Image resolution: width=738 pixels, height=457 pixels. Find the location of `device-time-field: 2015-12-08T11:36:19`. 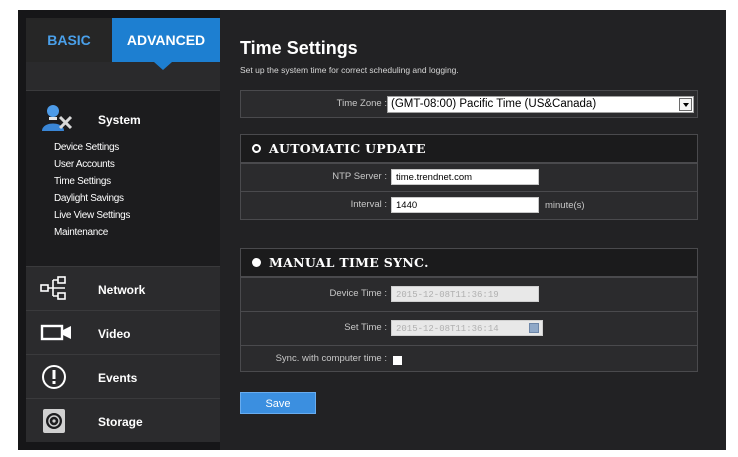

device-time-field: 2015-12-08T11:36:19 is located at coordinates (465, 294).